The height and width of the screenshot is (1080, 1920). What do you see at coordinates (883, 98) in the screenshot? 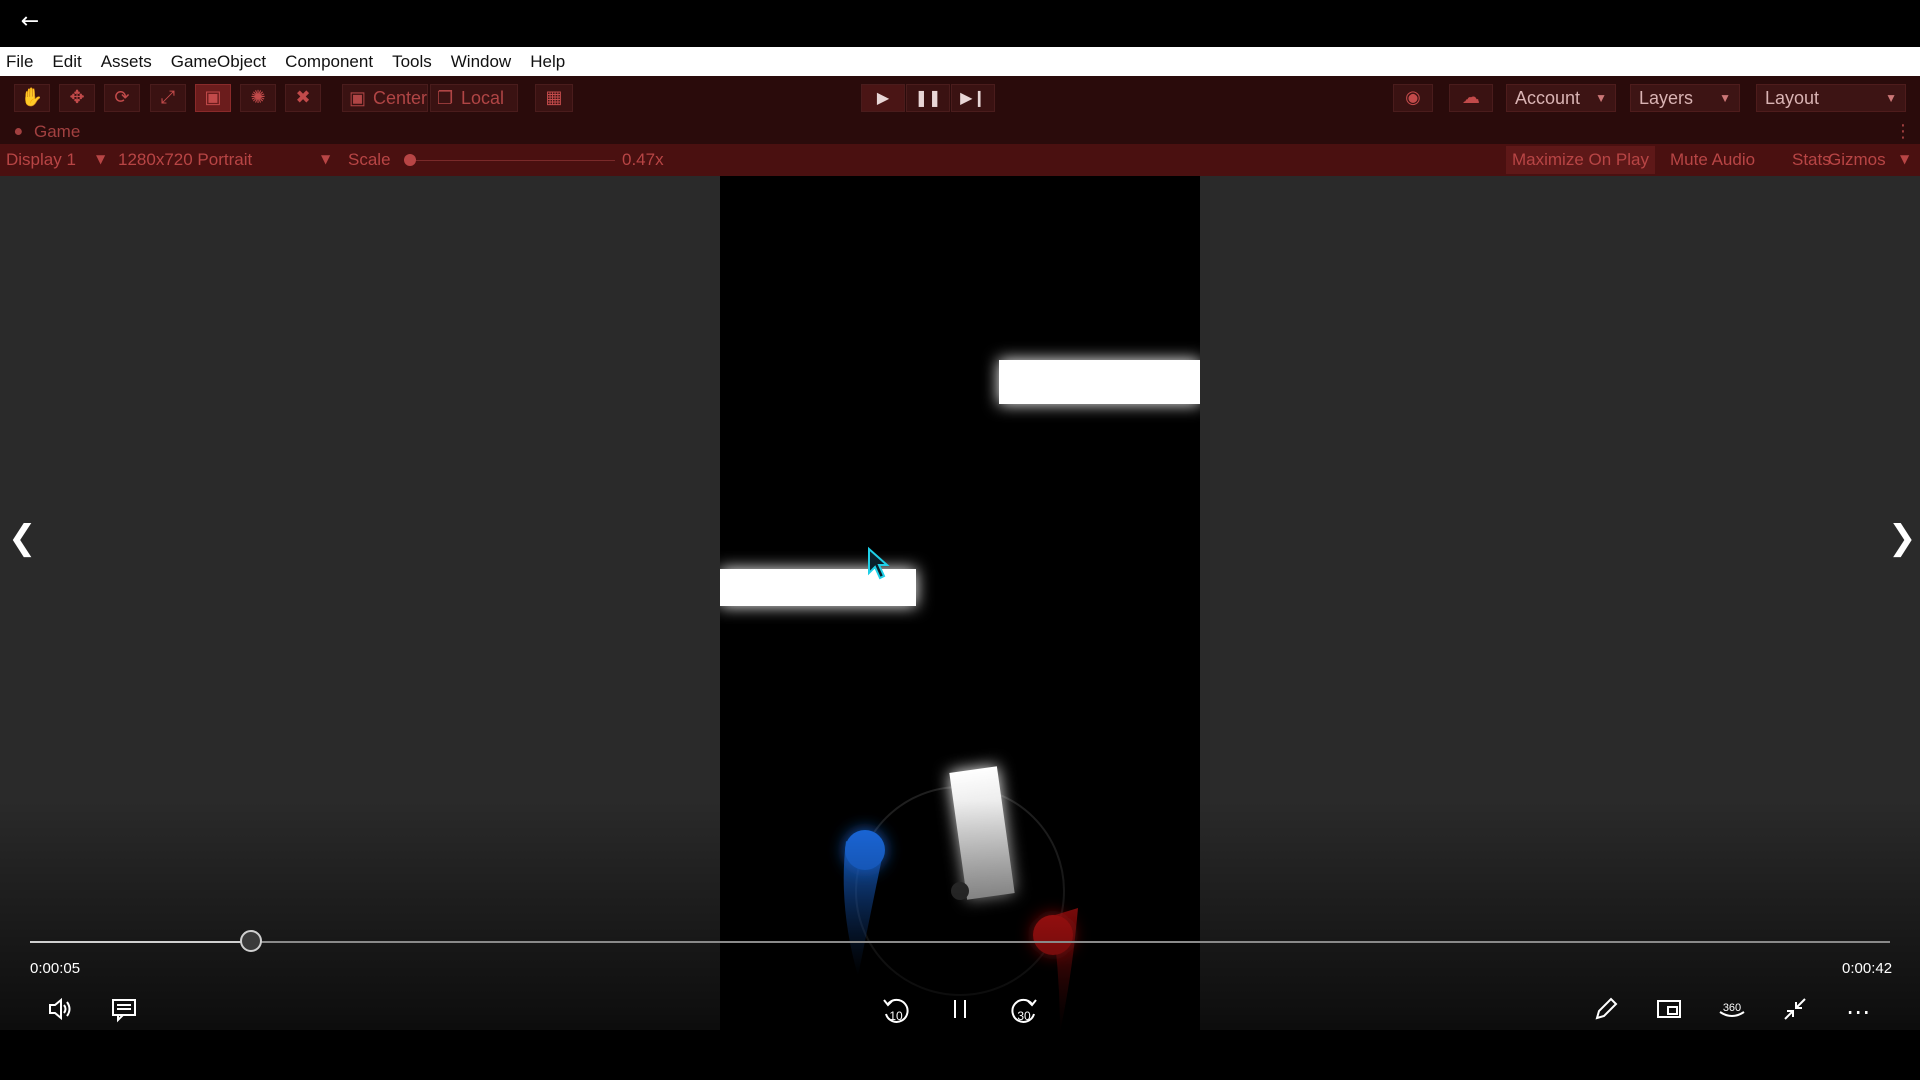
I see `play-button: ▶` at bounding box center [883, 98].